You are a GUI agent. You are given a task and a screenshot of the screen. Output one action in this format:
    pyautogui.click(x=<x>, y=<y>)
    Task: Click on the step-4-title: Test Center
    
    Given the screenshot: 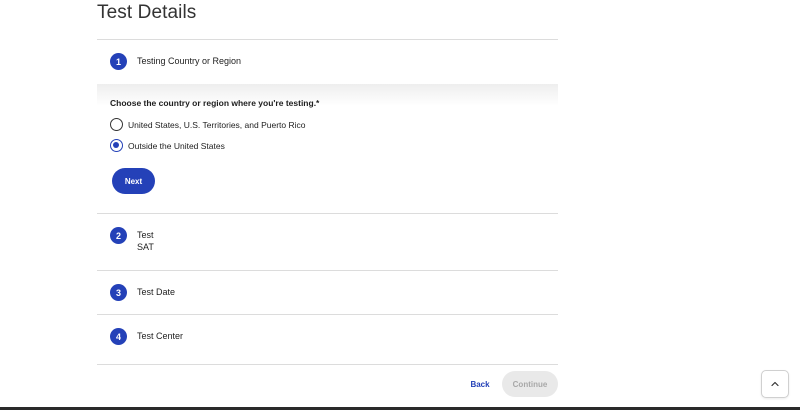 What is the action you would take?
    pyautogui.click(x=160, y=336)
    